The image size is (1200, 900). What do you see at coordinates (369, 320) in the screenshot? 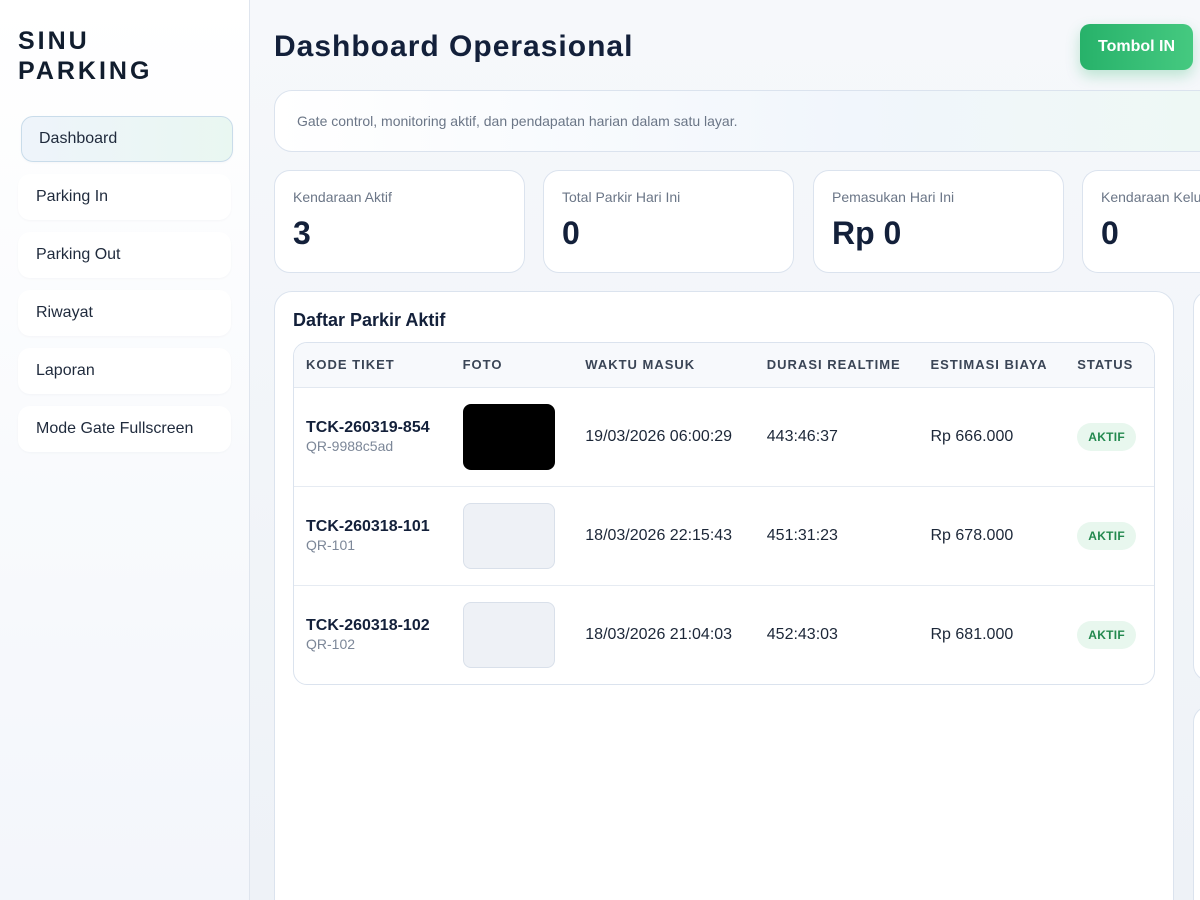
I see `panel-title: Daftar Parkir Aktif` at bounding box center [369, 320].